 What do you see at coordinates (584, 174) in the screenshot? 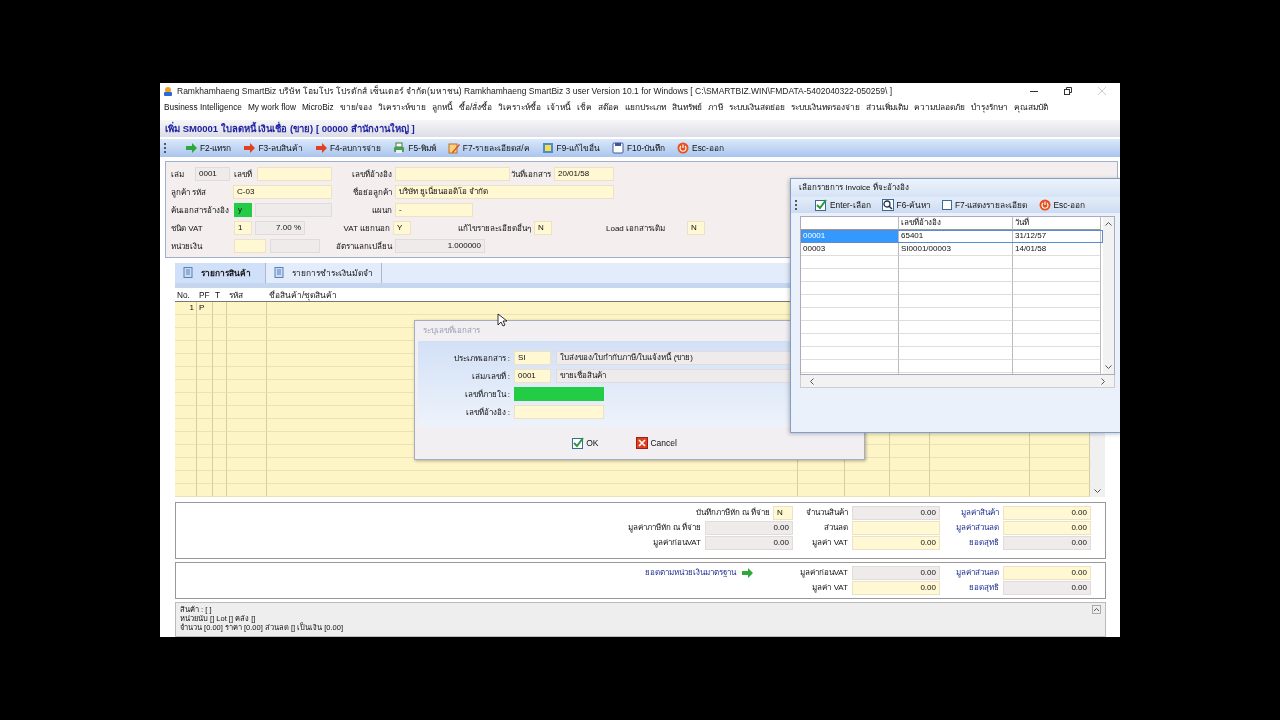
I see `text-field: 20/01/58` at bounding box center [584, 174].